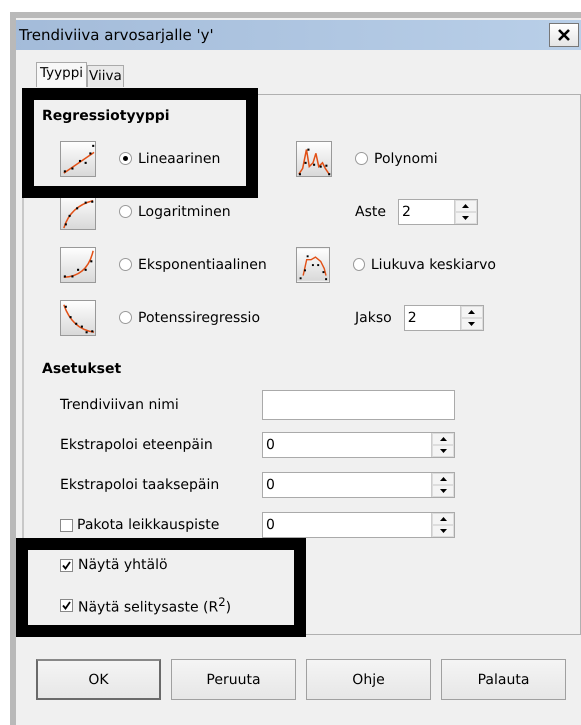 The width and height of the screenshot is (581, 725). What do you see at coordinates (503, 679) in the screenshot?
I see `dialog-button: Palauta` at bounding box center [503, 679].